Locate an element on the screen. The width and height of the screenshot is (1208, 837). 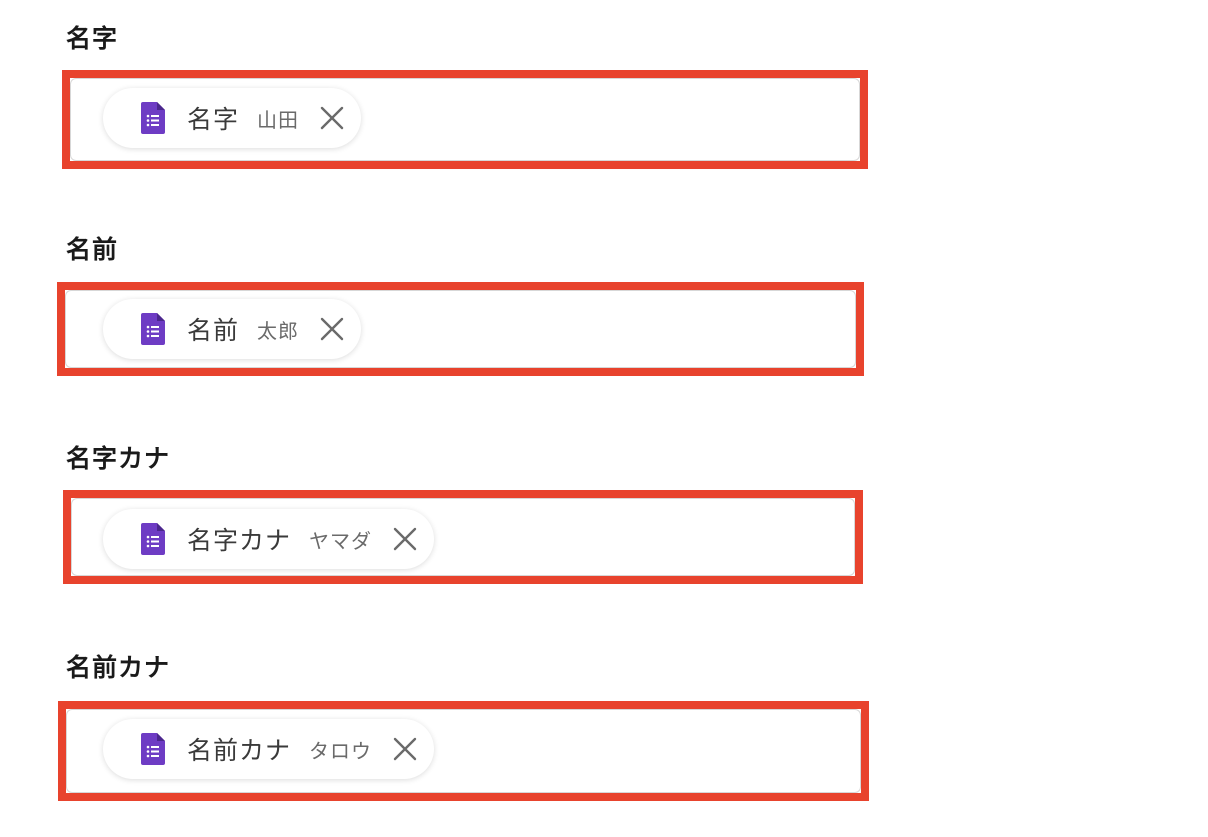
variable-chip-first-name: 名前 太郎 is located at coordinates (232, 329).